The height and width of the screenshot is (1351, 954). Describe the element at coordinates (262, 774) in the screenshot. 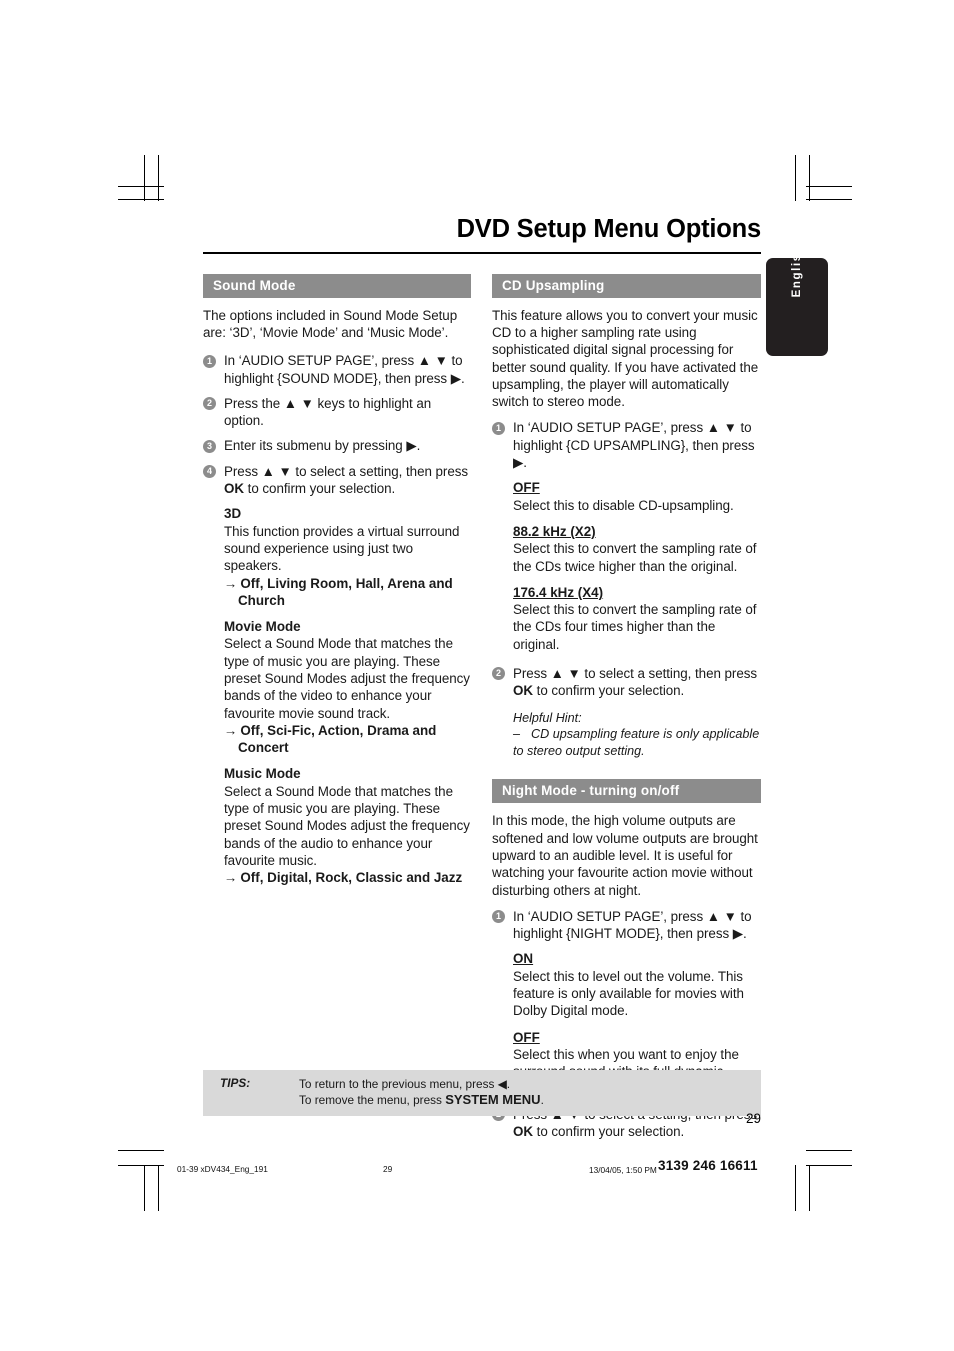

I see `subsection-music-mode-title: Music Mode` at that location.